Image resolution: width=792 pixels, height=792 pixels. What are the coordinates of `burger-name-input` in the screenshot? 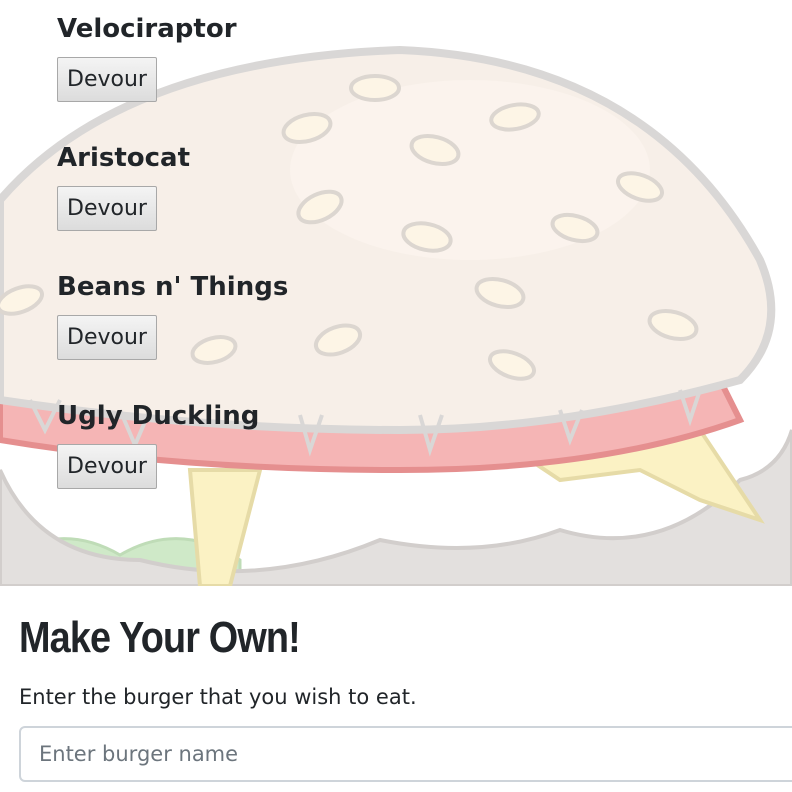 It's located at (405, 754).